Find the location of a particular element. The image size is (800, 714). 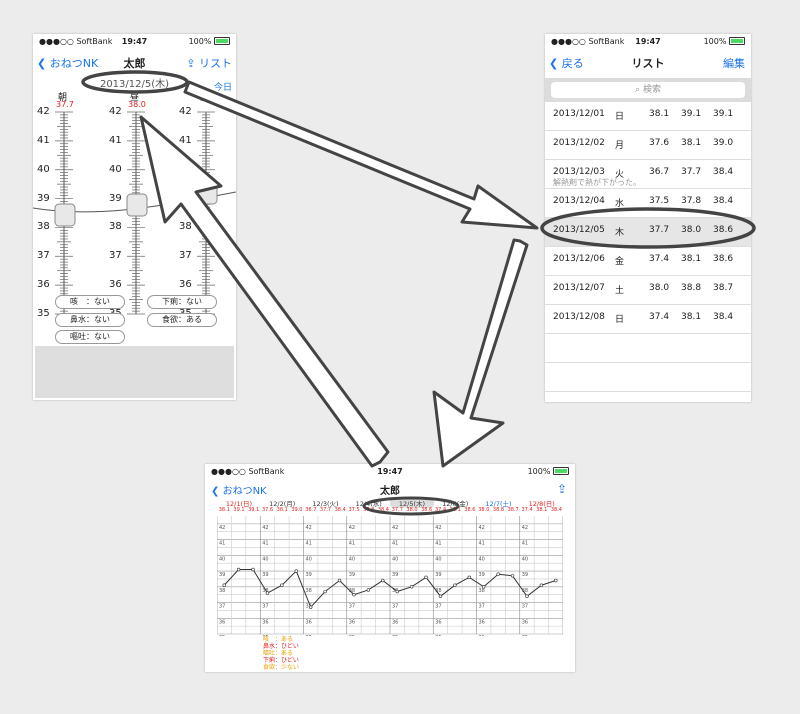

nav-bar: ❮ おねつNK 太郎 ⇪ is located at coordinates (390, 489).